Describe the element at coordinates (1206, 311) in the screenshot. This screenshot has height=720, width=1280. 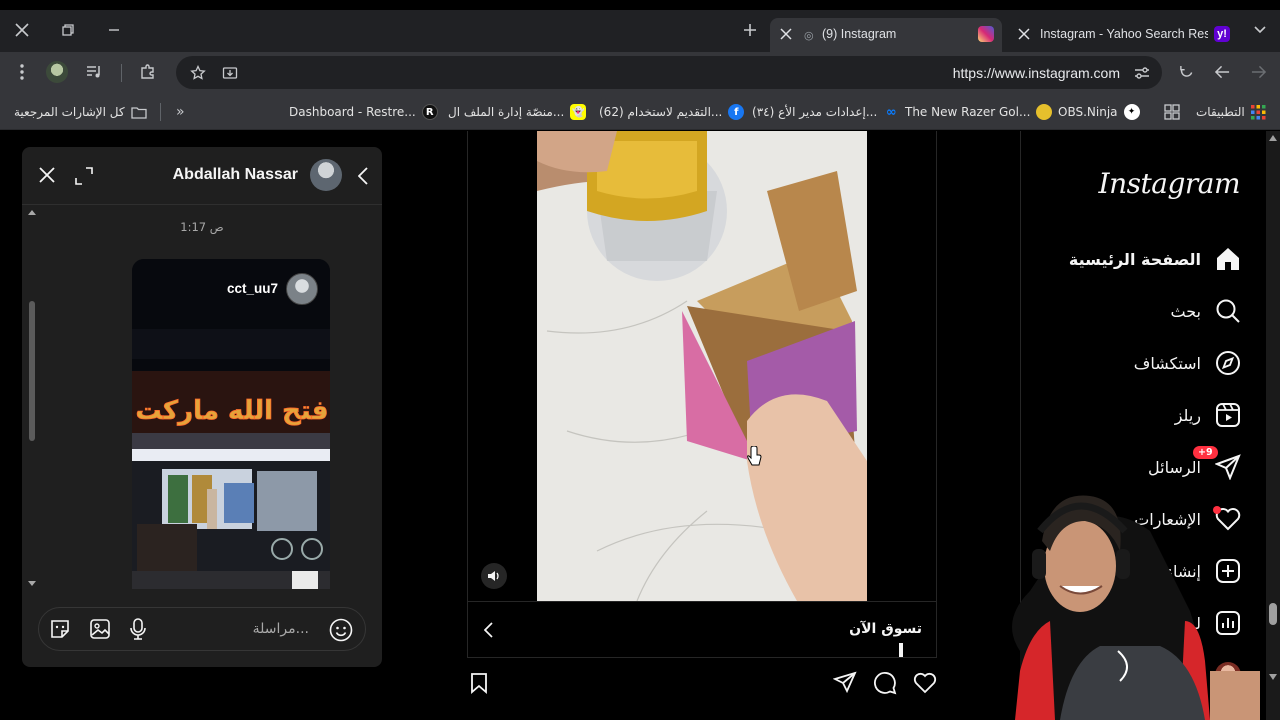
I see `nav-search: بحث` at that location.